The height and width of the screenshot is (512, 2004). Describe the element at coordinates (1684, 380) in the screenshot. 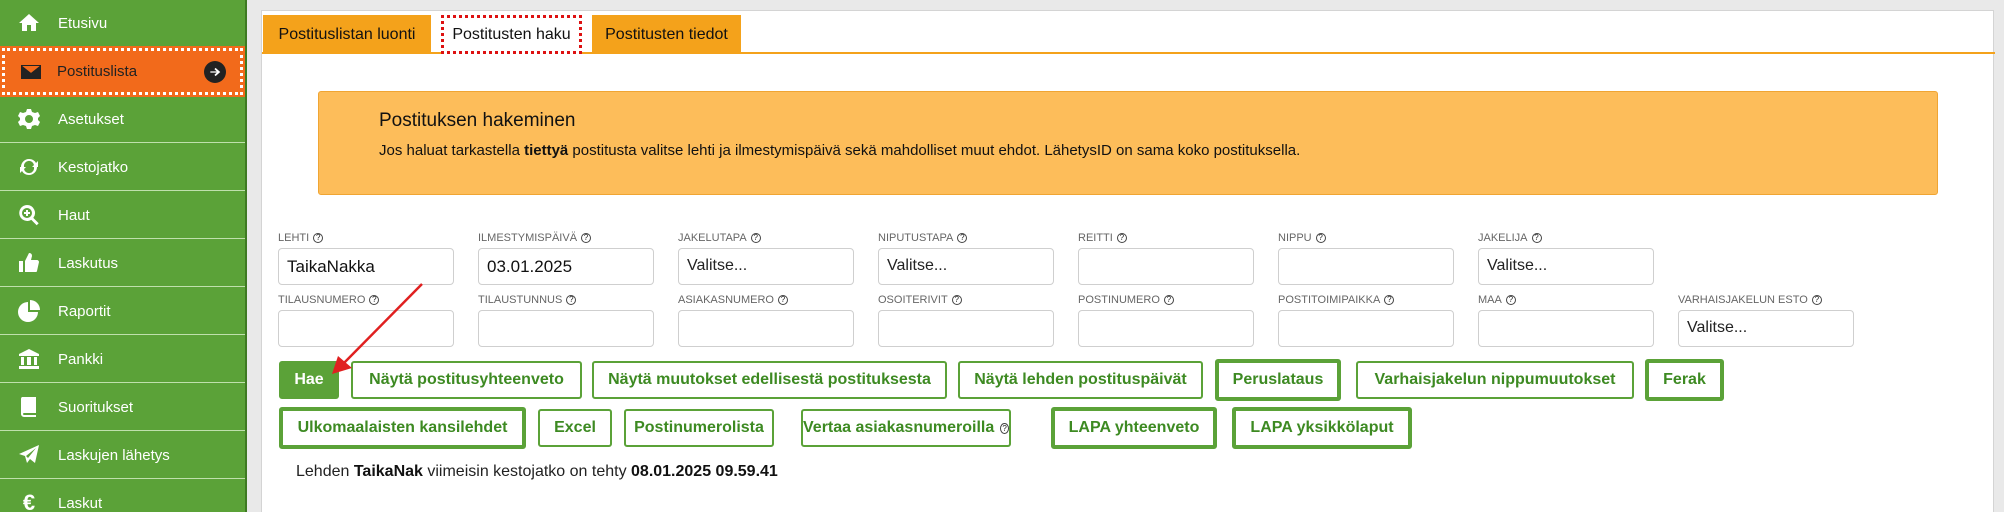

I see `ferak-button: Ferak` at that location.